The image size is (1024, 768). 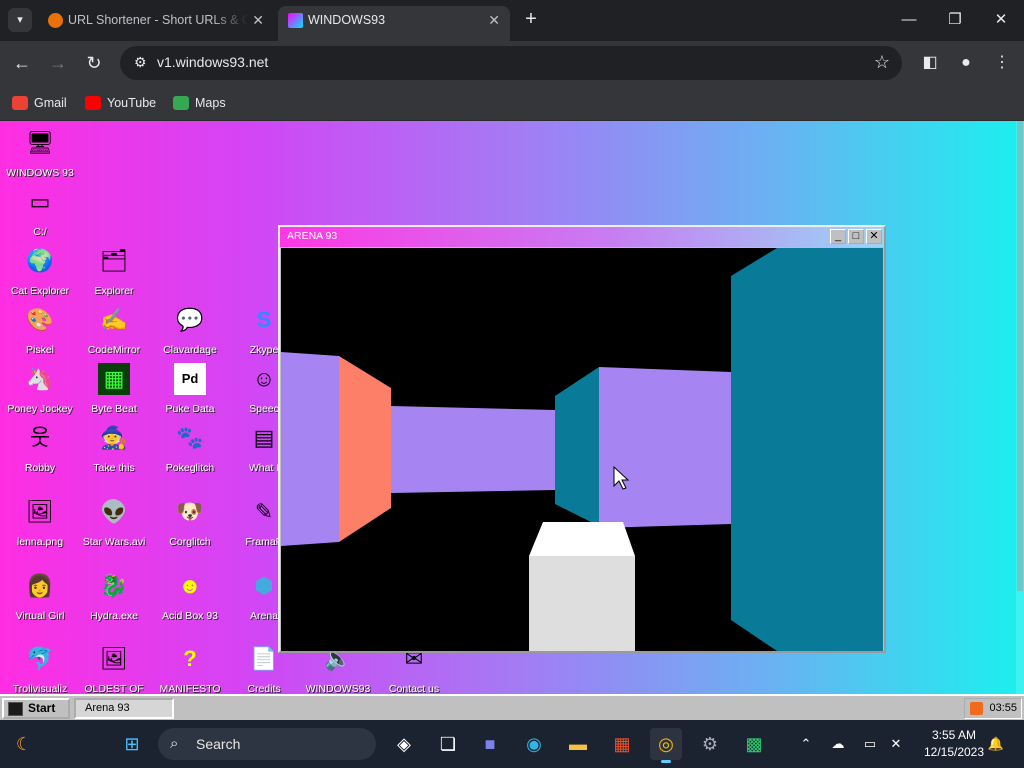 I want to click on side-panel-icon: ◧, so click(x=930, y=63).